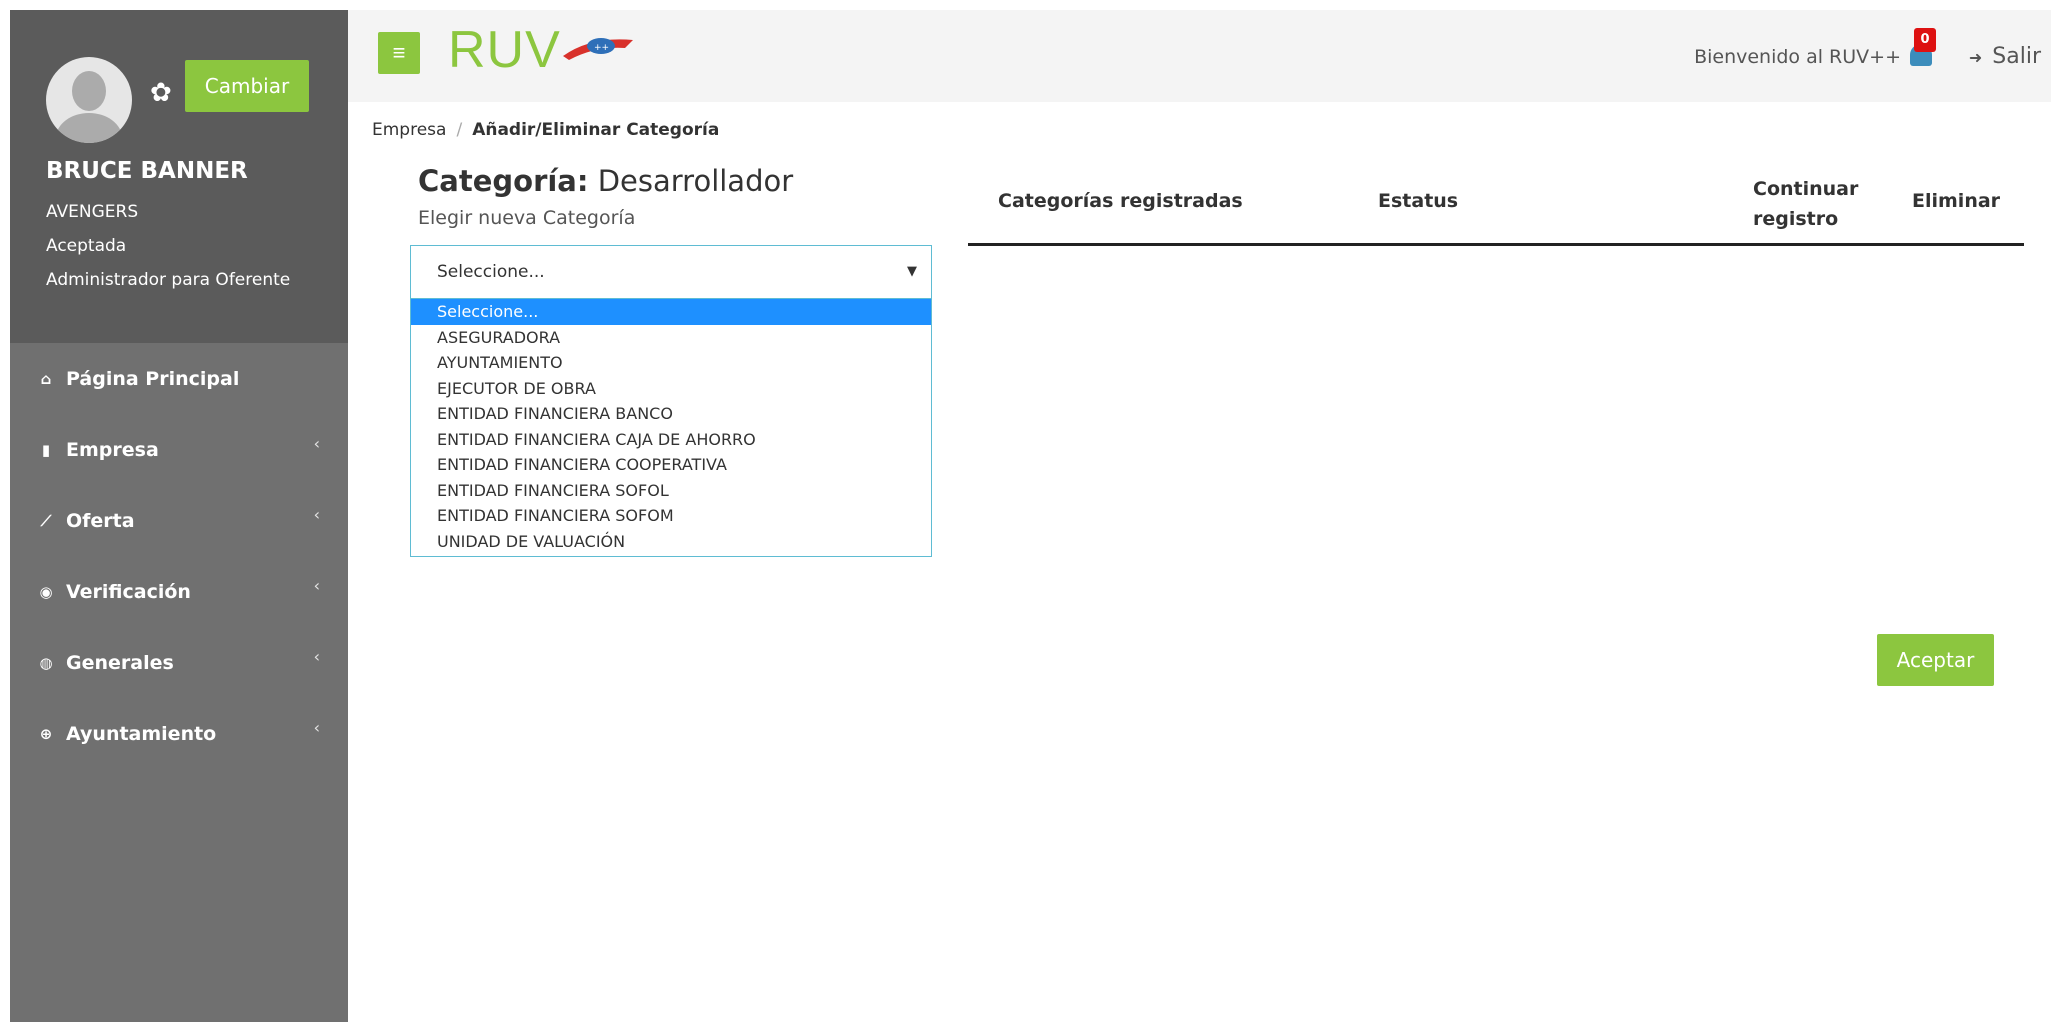 The image size is (2051, 1022). What do you see at coordinates (527, 218) in the screenshot?
I see `choose-category-label: Elegir nueva Categoría` at bounding box center [527, 218].